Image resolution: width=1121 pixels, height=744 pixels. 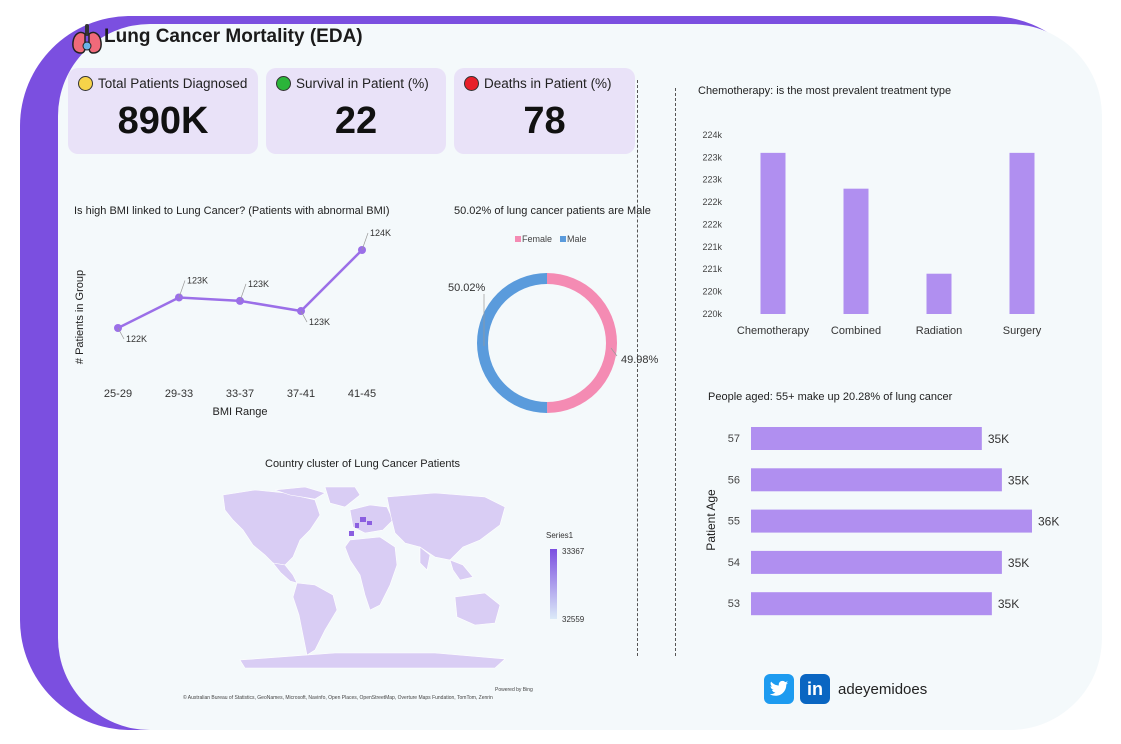 I want to click on treatment-y-tick: 224k, so click(x=712, y=135).